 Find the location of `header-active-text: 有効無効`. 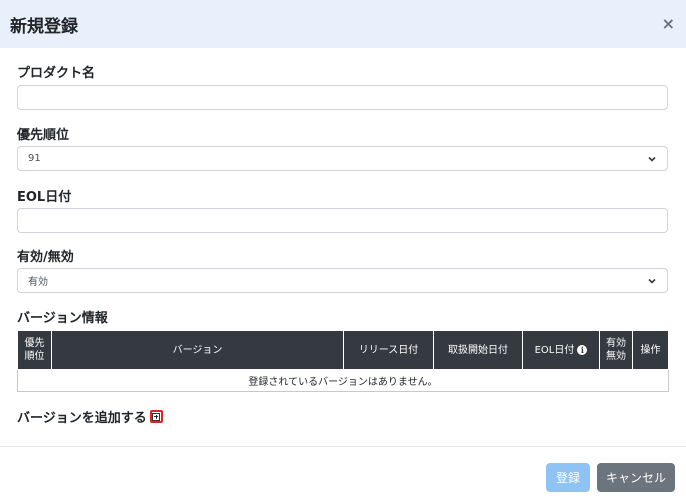

header-active-text: 有効無効 is located at coordinates (616, 350).